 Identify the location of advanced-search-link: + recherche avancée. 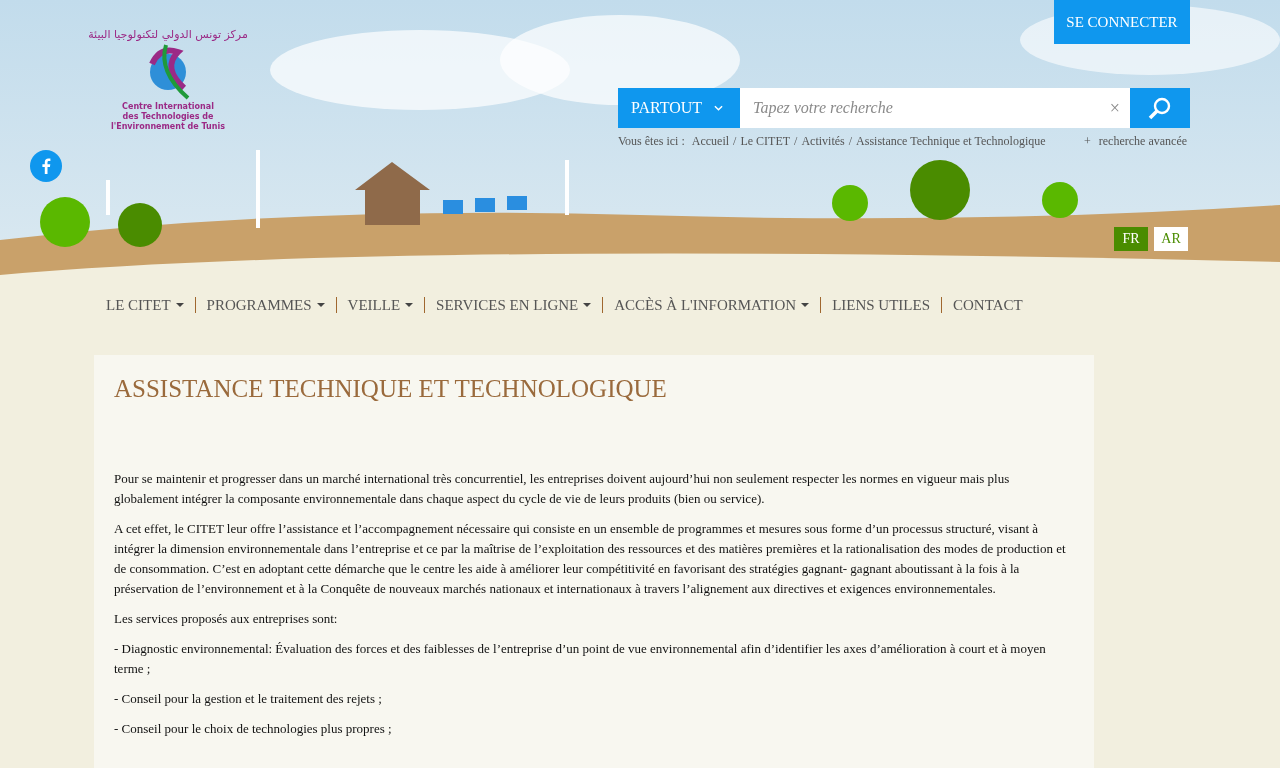
(1136, 141).